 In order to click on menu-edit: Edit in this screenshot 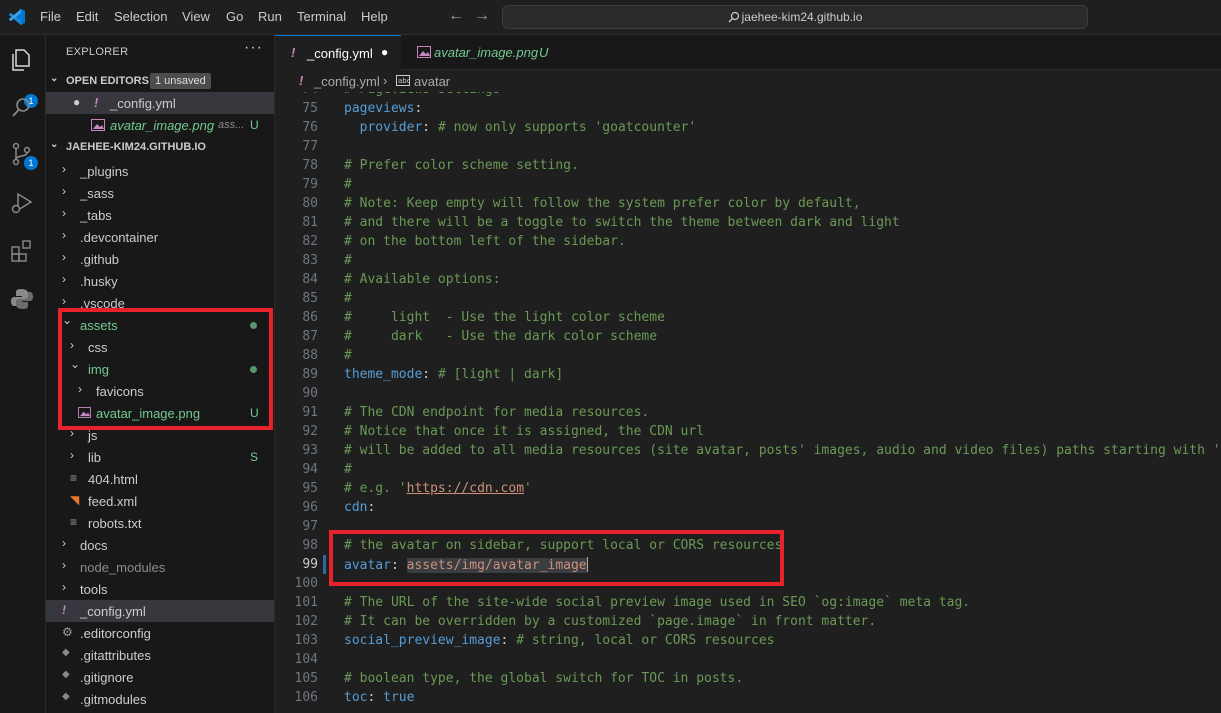, I will do `click(87, 16)`.